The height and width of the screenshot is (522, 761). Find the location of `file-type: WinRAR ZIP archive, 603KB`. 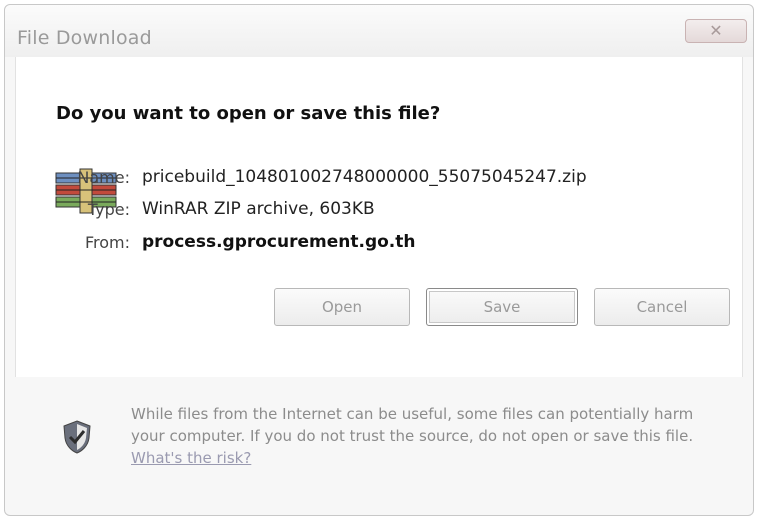

file-type: WinRAR ZIP archive, 603KB is located at coordinates (258, 209).